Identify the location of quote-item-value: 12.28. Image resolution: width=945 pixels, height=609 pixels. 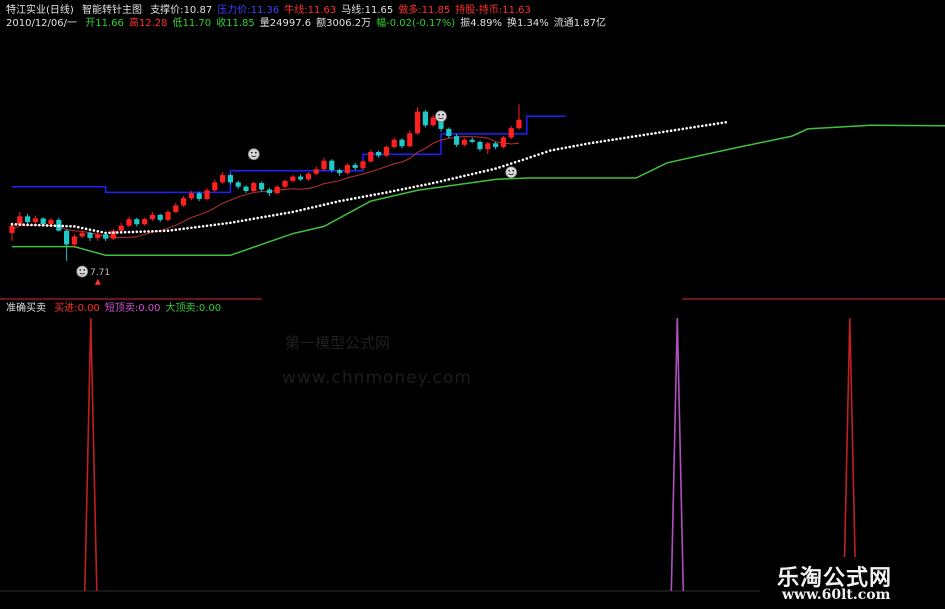
(153, 23).